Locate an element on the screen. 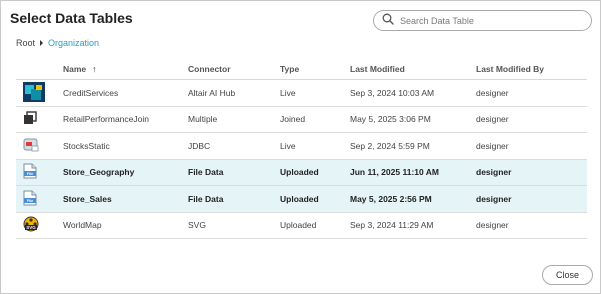 The width and height of the screenshot is (601, 294). svg-icon-label: SVG is located at coordinates (31, 227).